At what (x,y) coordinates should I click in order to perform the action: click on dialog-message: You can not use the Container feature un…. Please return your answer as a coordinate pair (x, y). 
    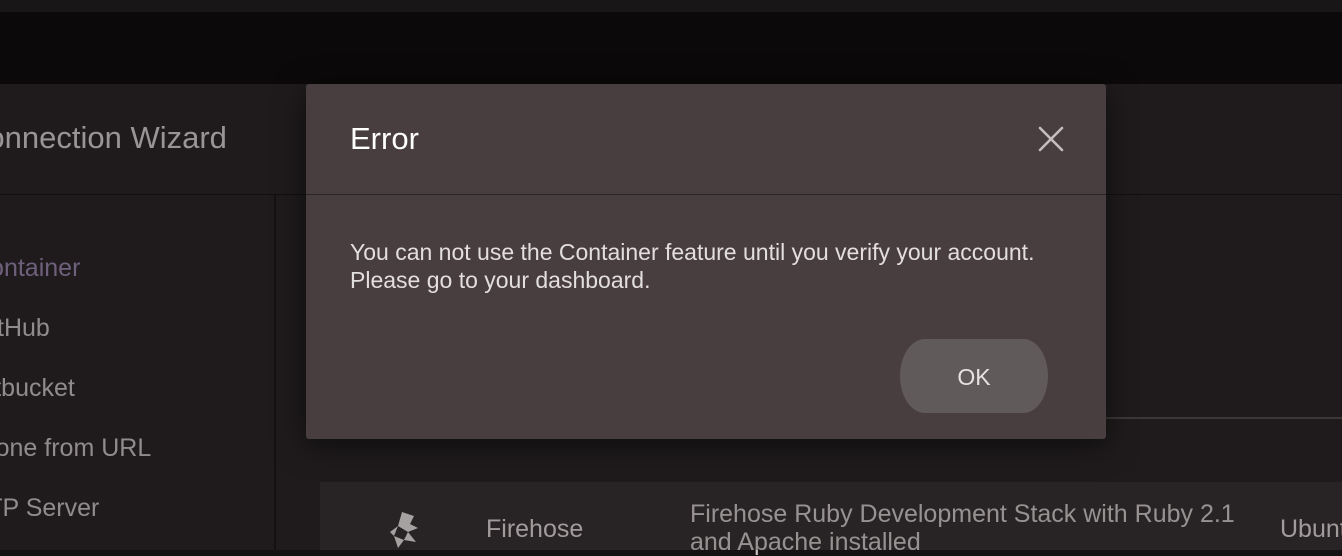
    Looking at the image, I should click on (710, 266).